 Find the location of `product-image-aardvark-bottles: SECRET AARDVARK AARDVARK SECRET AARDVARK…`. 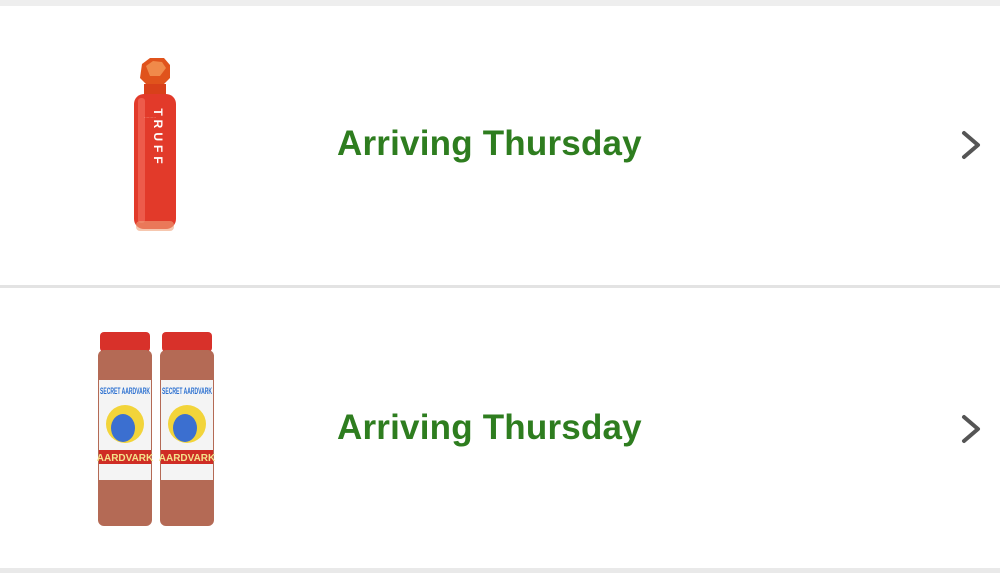

product-image-aardvark-bottles: SECRET AARDVARK AARDVARK SECRET AARDVARK… is located at coordinates (156, 429).